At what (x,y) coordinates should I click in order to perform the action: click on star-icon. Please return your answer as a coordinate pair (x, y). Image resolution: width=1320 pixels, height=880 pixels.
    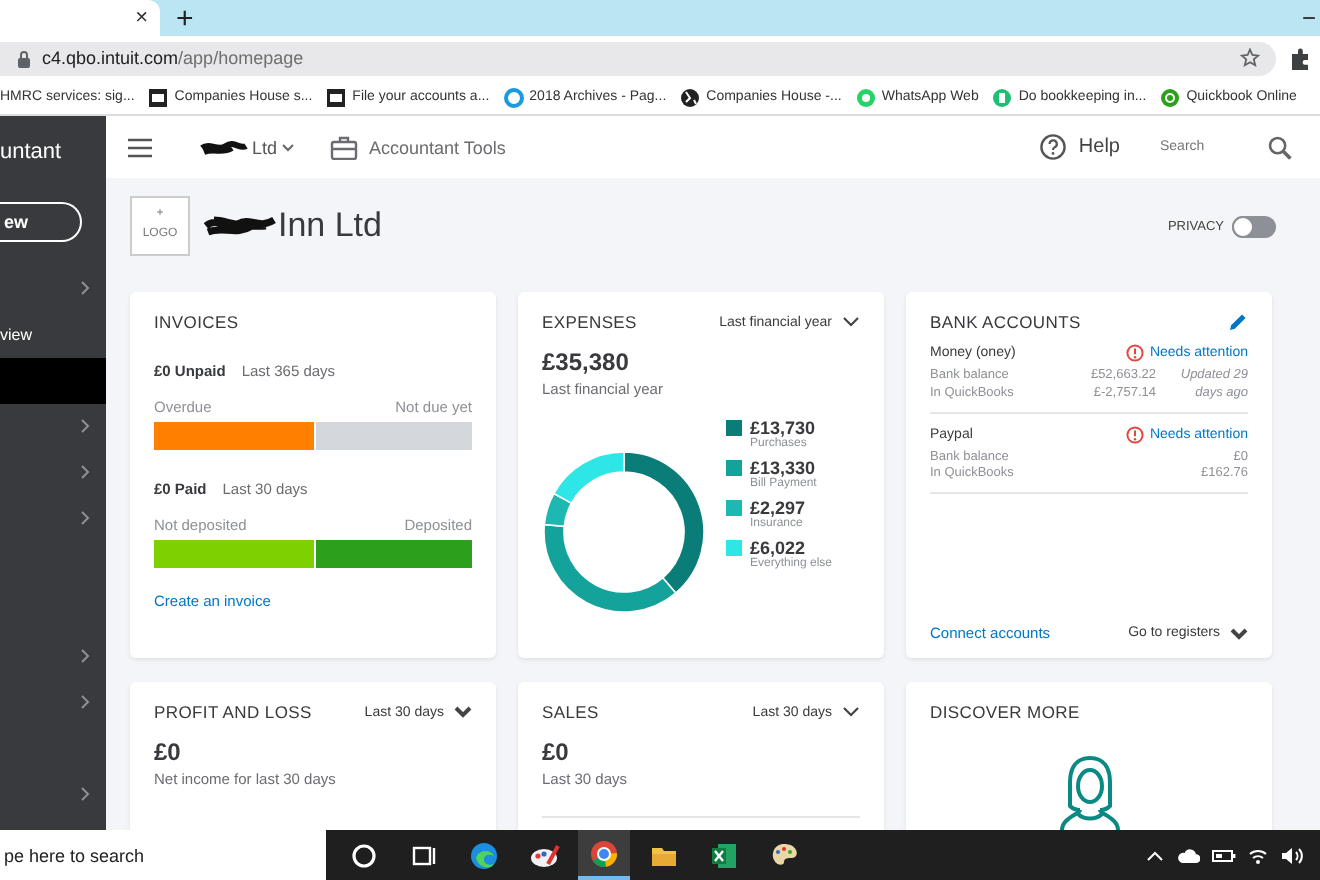
    Looking at the image, I should click on (1250, 58).